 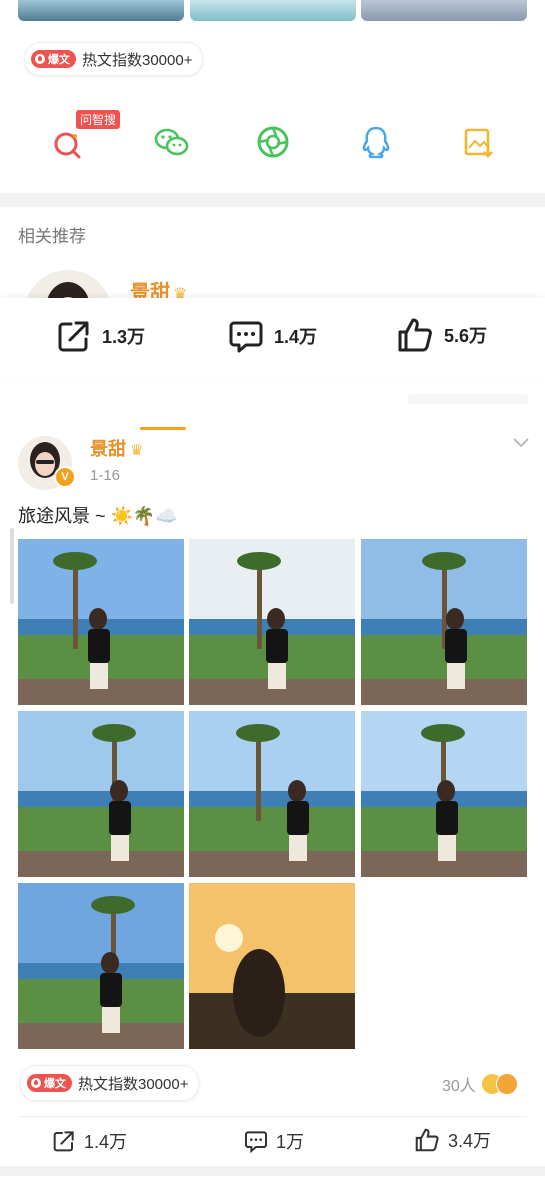 What do you see at coordinates (124, 337) in the screenshot?
I see `repost-count: 1.3万` at bounding box center [124, 337].